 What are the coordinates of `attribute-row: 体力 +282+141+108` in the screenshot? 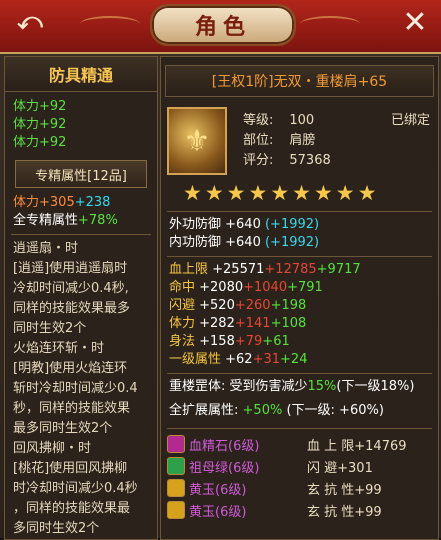 It's located at (238, 323).